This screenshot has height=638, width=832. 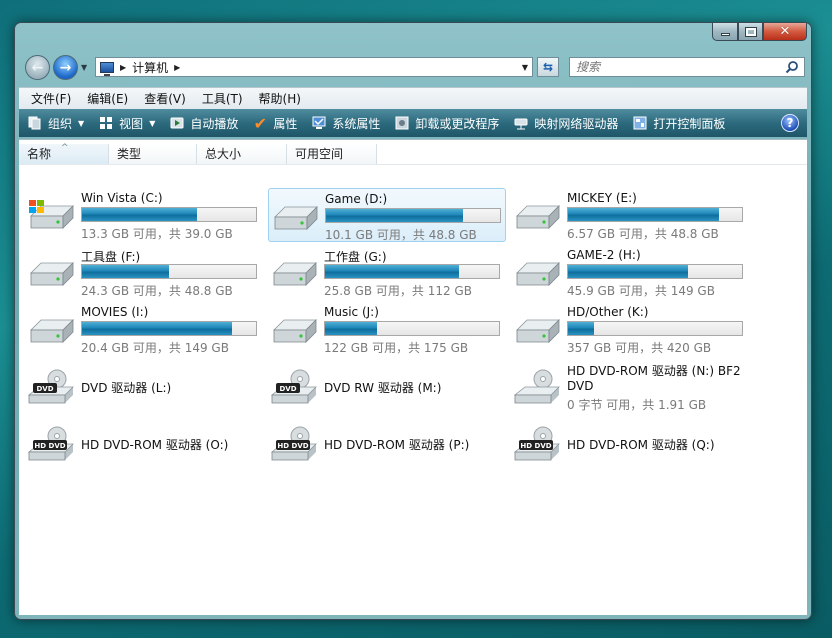 What do you see at coordinates (39, 154) in the screenshot?
I see `column-header-name-label: 名称` at bounding box center [39, 154].